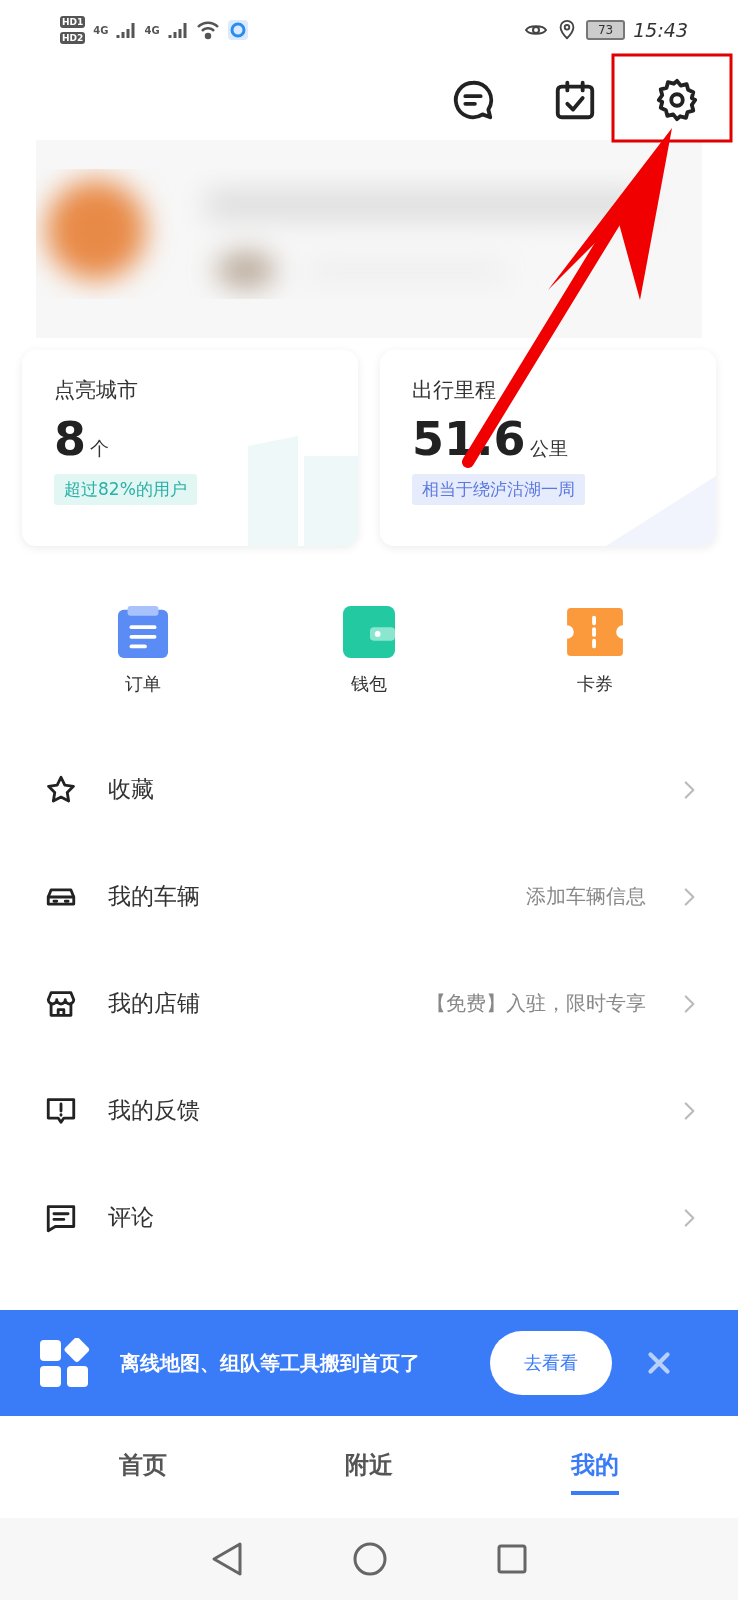 This screenshot has height=1600, width=738. What do you see at coordinates (660, 30) in the screenshot?
I see `clock-time: 15:43` at bounding box center [660, 30].